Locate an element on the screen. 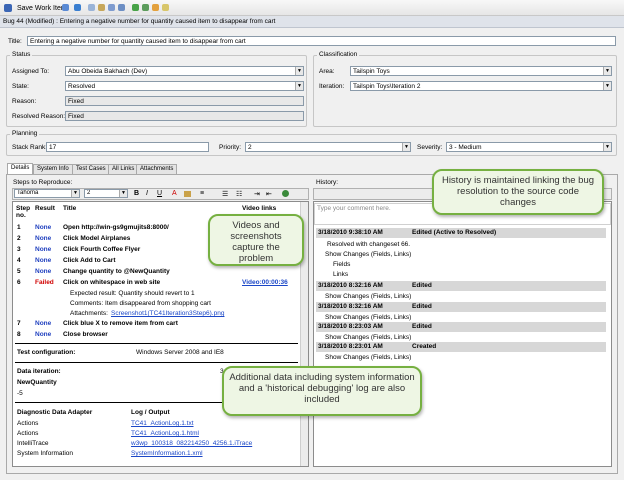 The height and width of the screenshot is (480, 624). parameter-name: NewQuantity is located at coordinates (37, 382).